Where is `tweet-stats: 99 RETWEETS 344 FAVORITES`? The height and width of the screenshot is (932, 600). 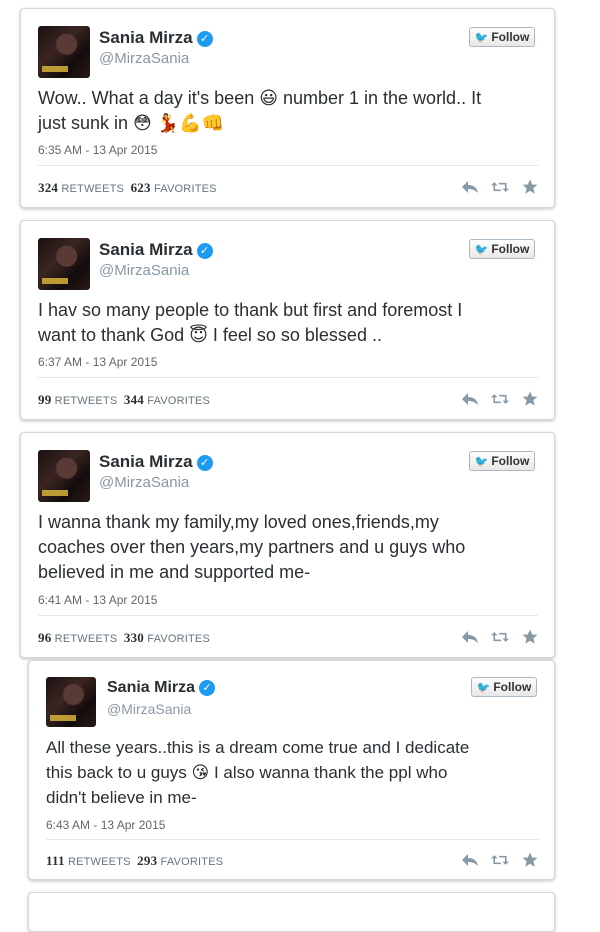
tweet-stats: 99 RETWEETS 344 FAVORITES is located at coordinates (124, 400).